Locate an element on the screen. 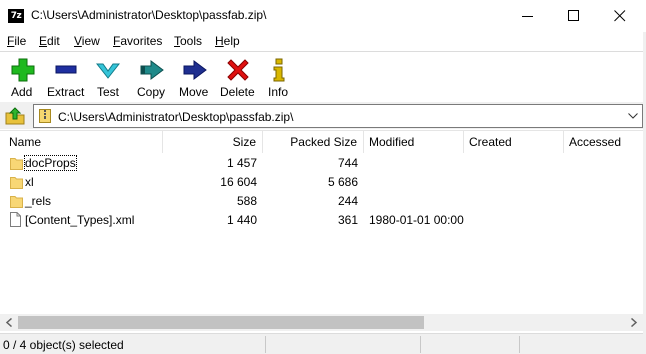 This screenshot has height=354, width=646. file-packed-size: 744 is located at coordinates (347, 163).